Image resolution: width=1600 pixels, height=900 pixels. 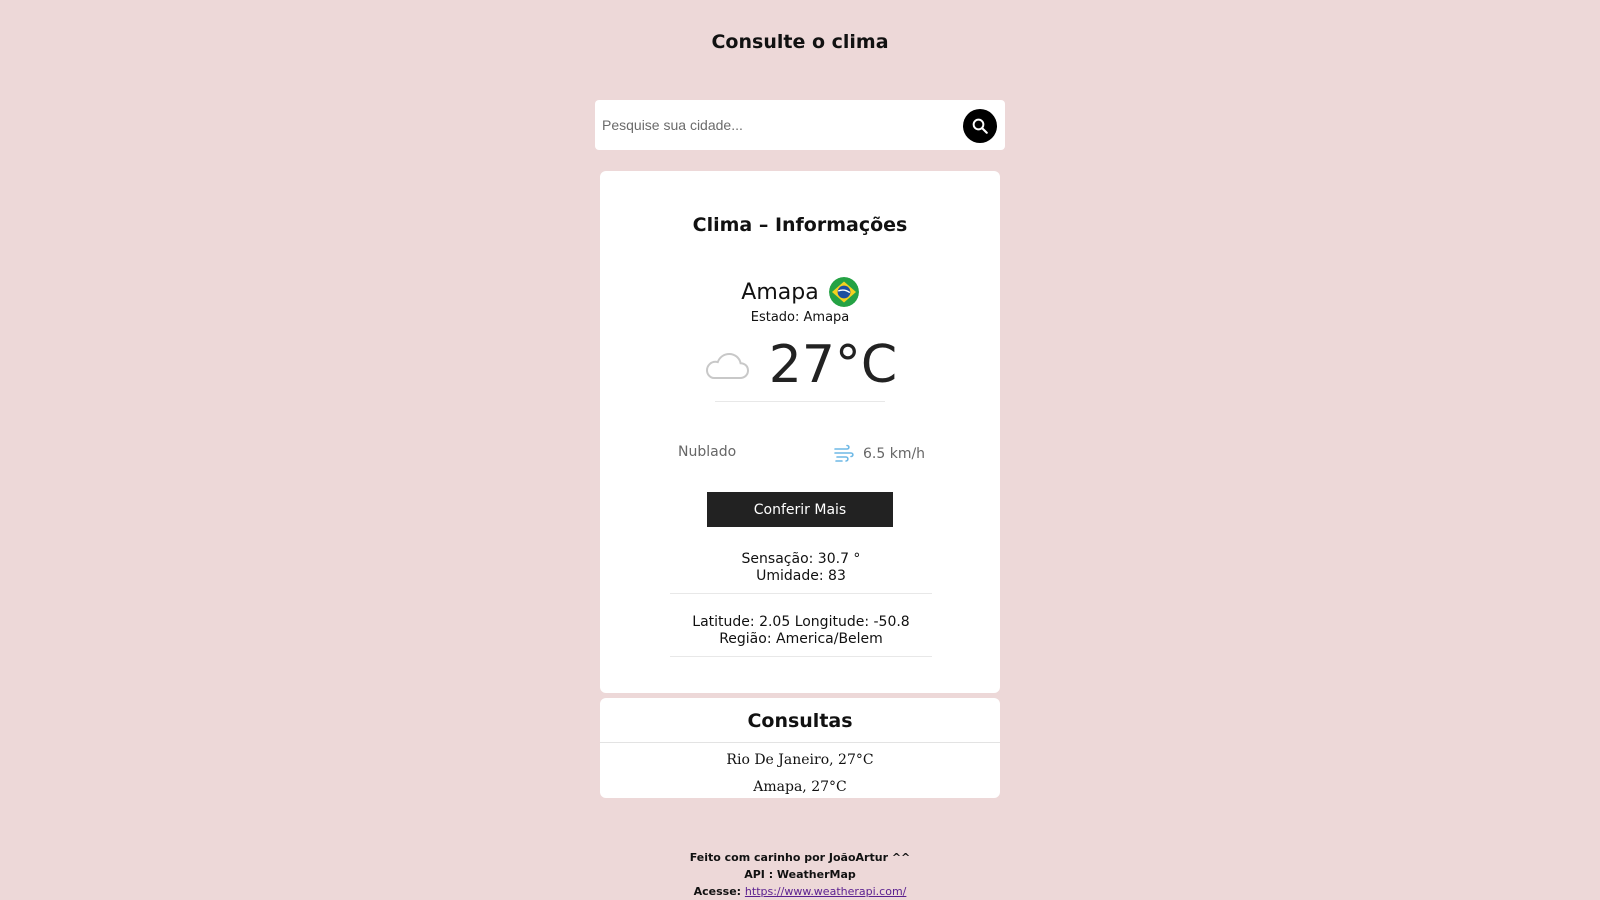 I want to click on history-title: Consultas, so click(x=800, y=721).